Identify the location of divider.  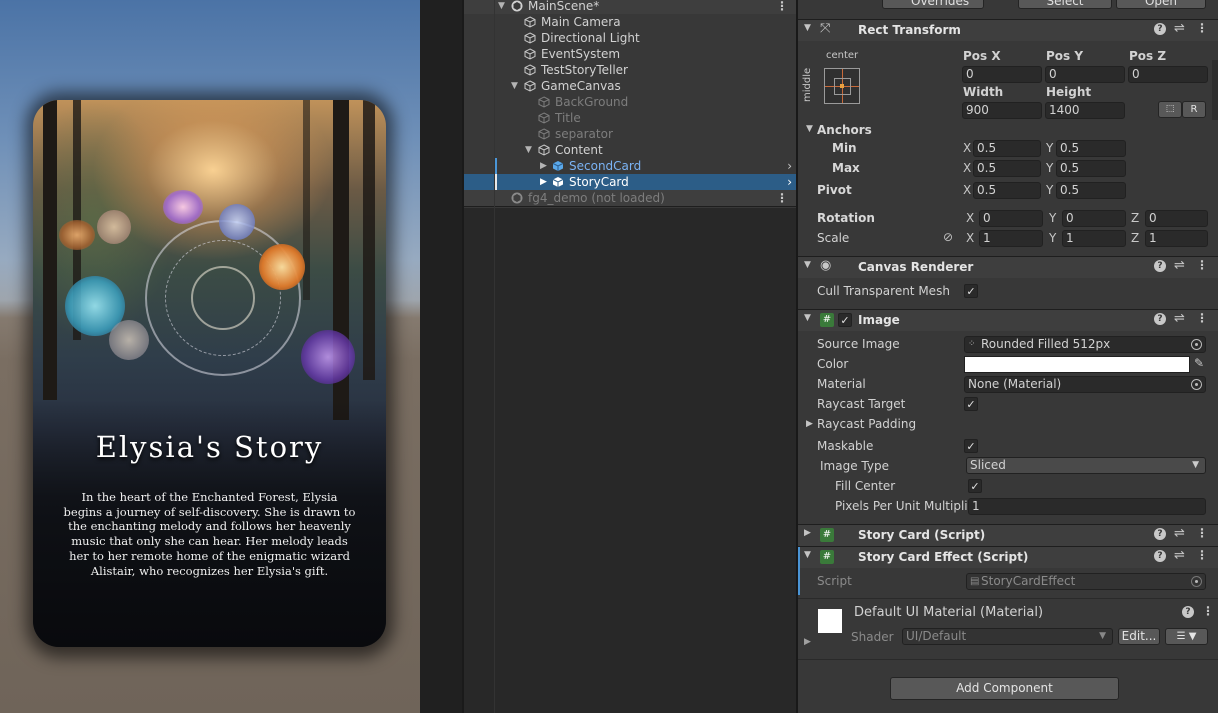
(1008, 659).